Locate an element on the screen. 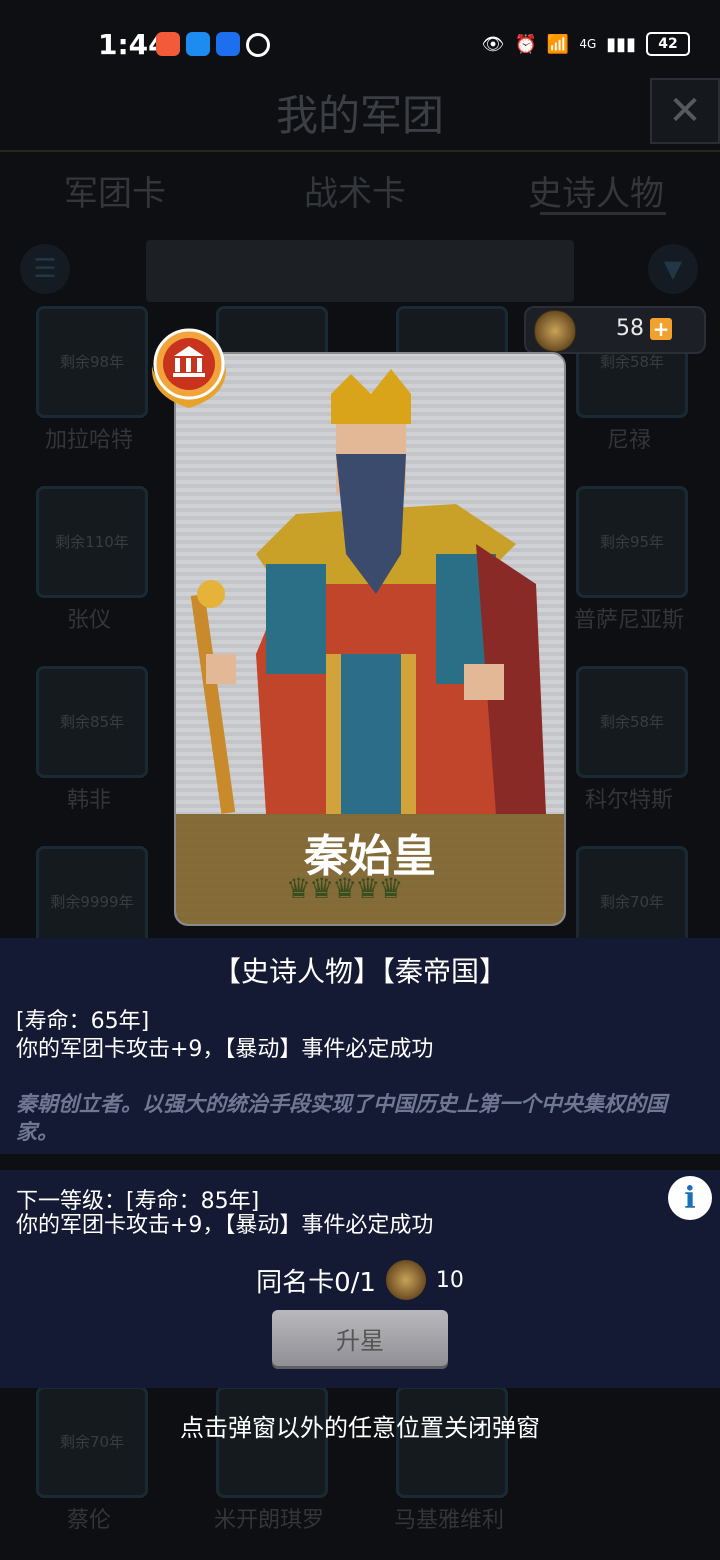 The height and width of the screenshot is (1560, 720). card-remaining: 剩余95年 is located at coordinates (632, 542).